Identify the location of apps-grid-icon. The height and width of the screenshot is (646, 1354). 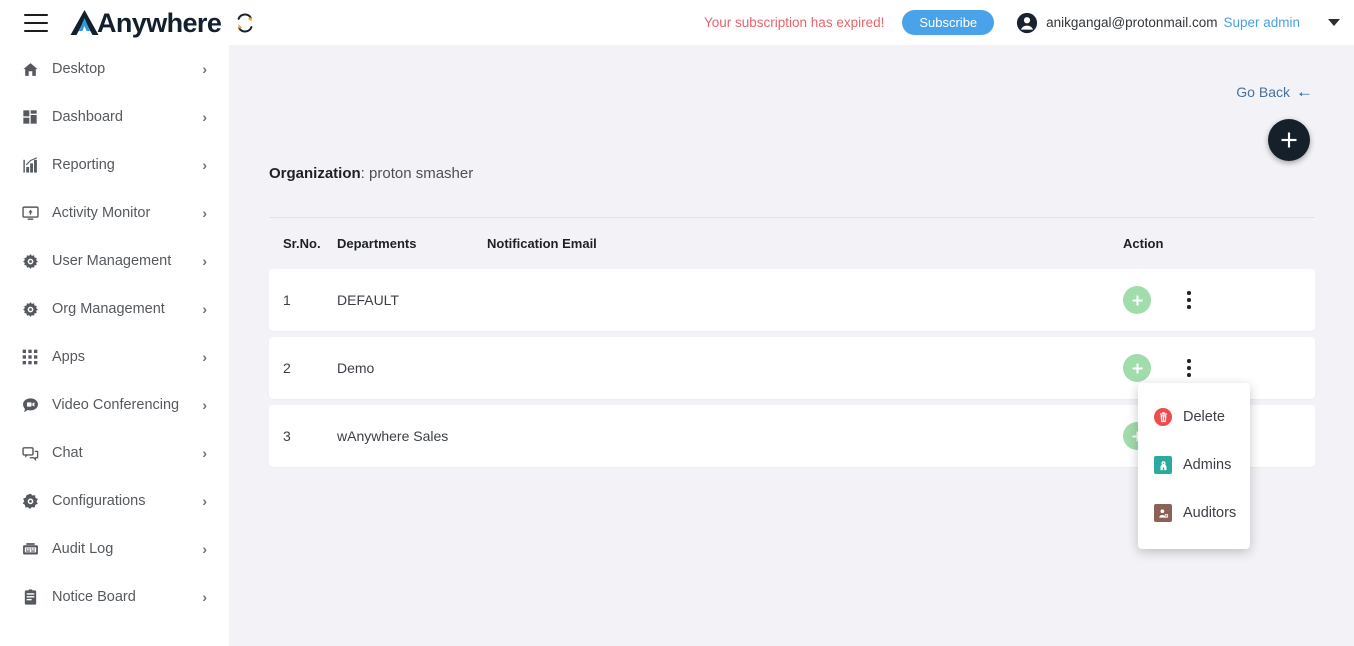
(30, 357).